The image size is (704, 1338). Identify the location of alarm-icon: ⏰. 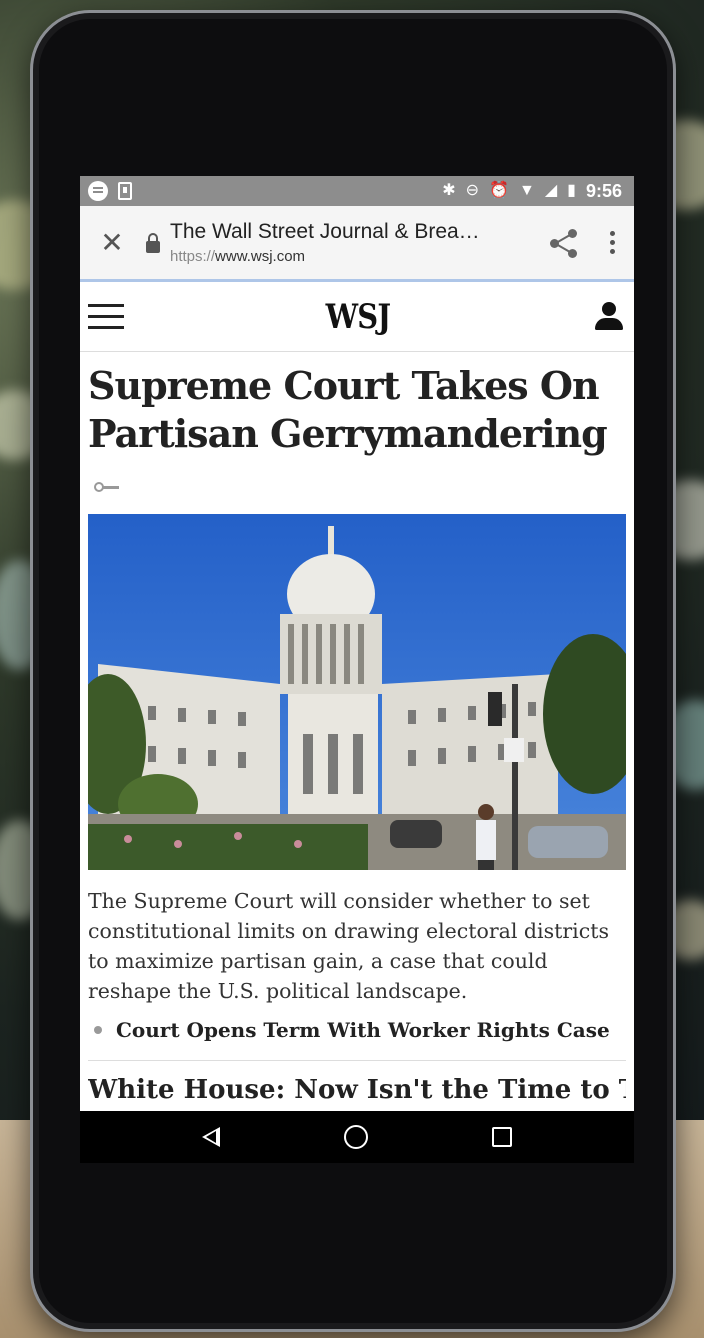
(499, 190).